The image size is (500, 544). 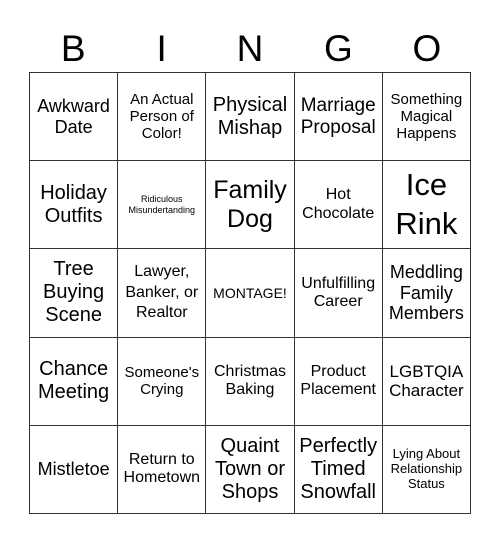 I want to click on header-letter-b: B, so click(x=73, y=48).